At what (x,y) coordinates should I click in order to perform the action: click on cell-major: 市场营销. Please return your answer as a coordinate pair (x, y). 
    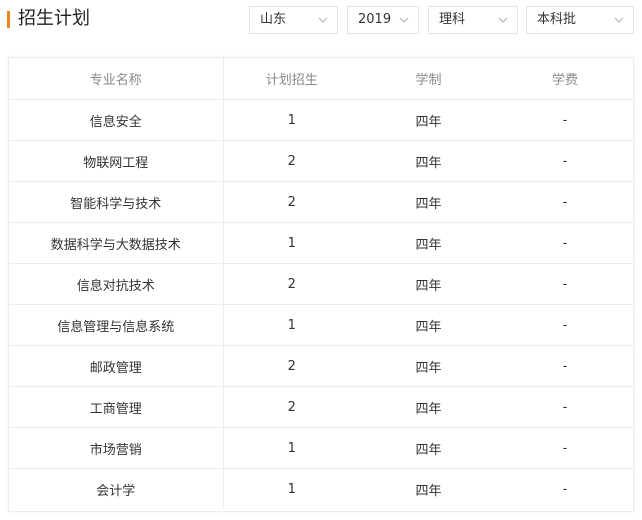
    Looking at the image, I should click on (116, 448).